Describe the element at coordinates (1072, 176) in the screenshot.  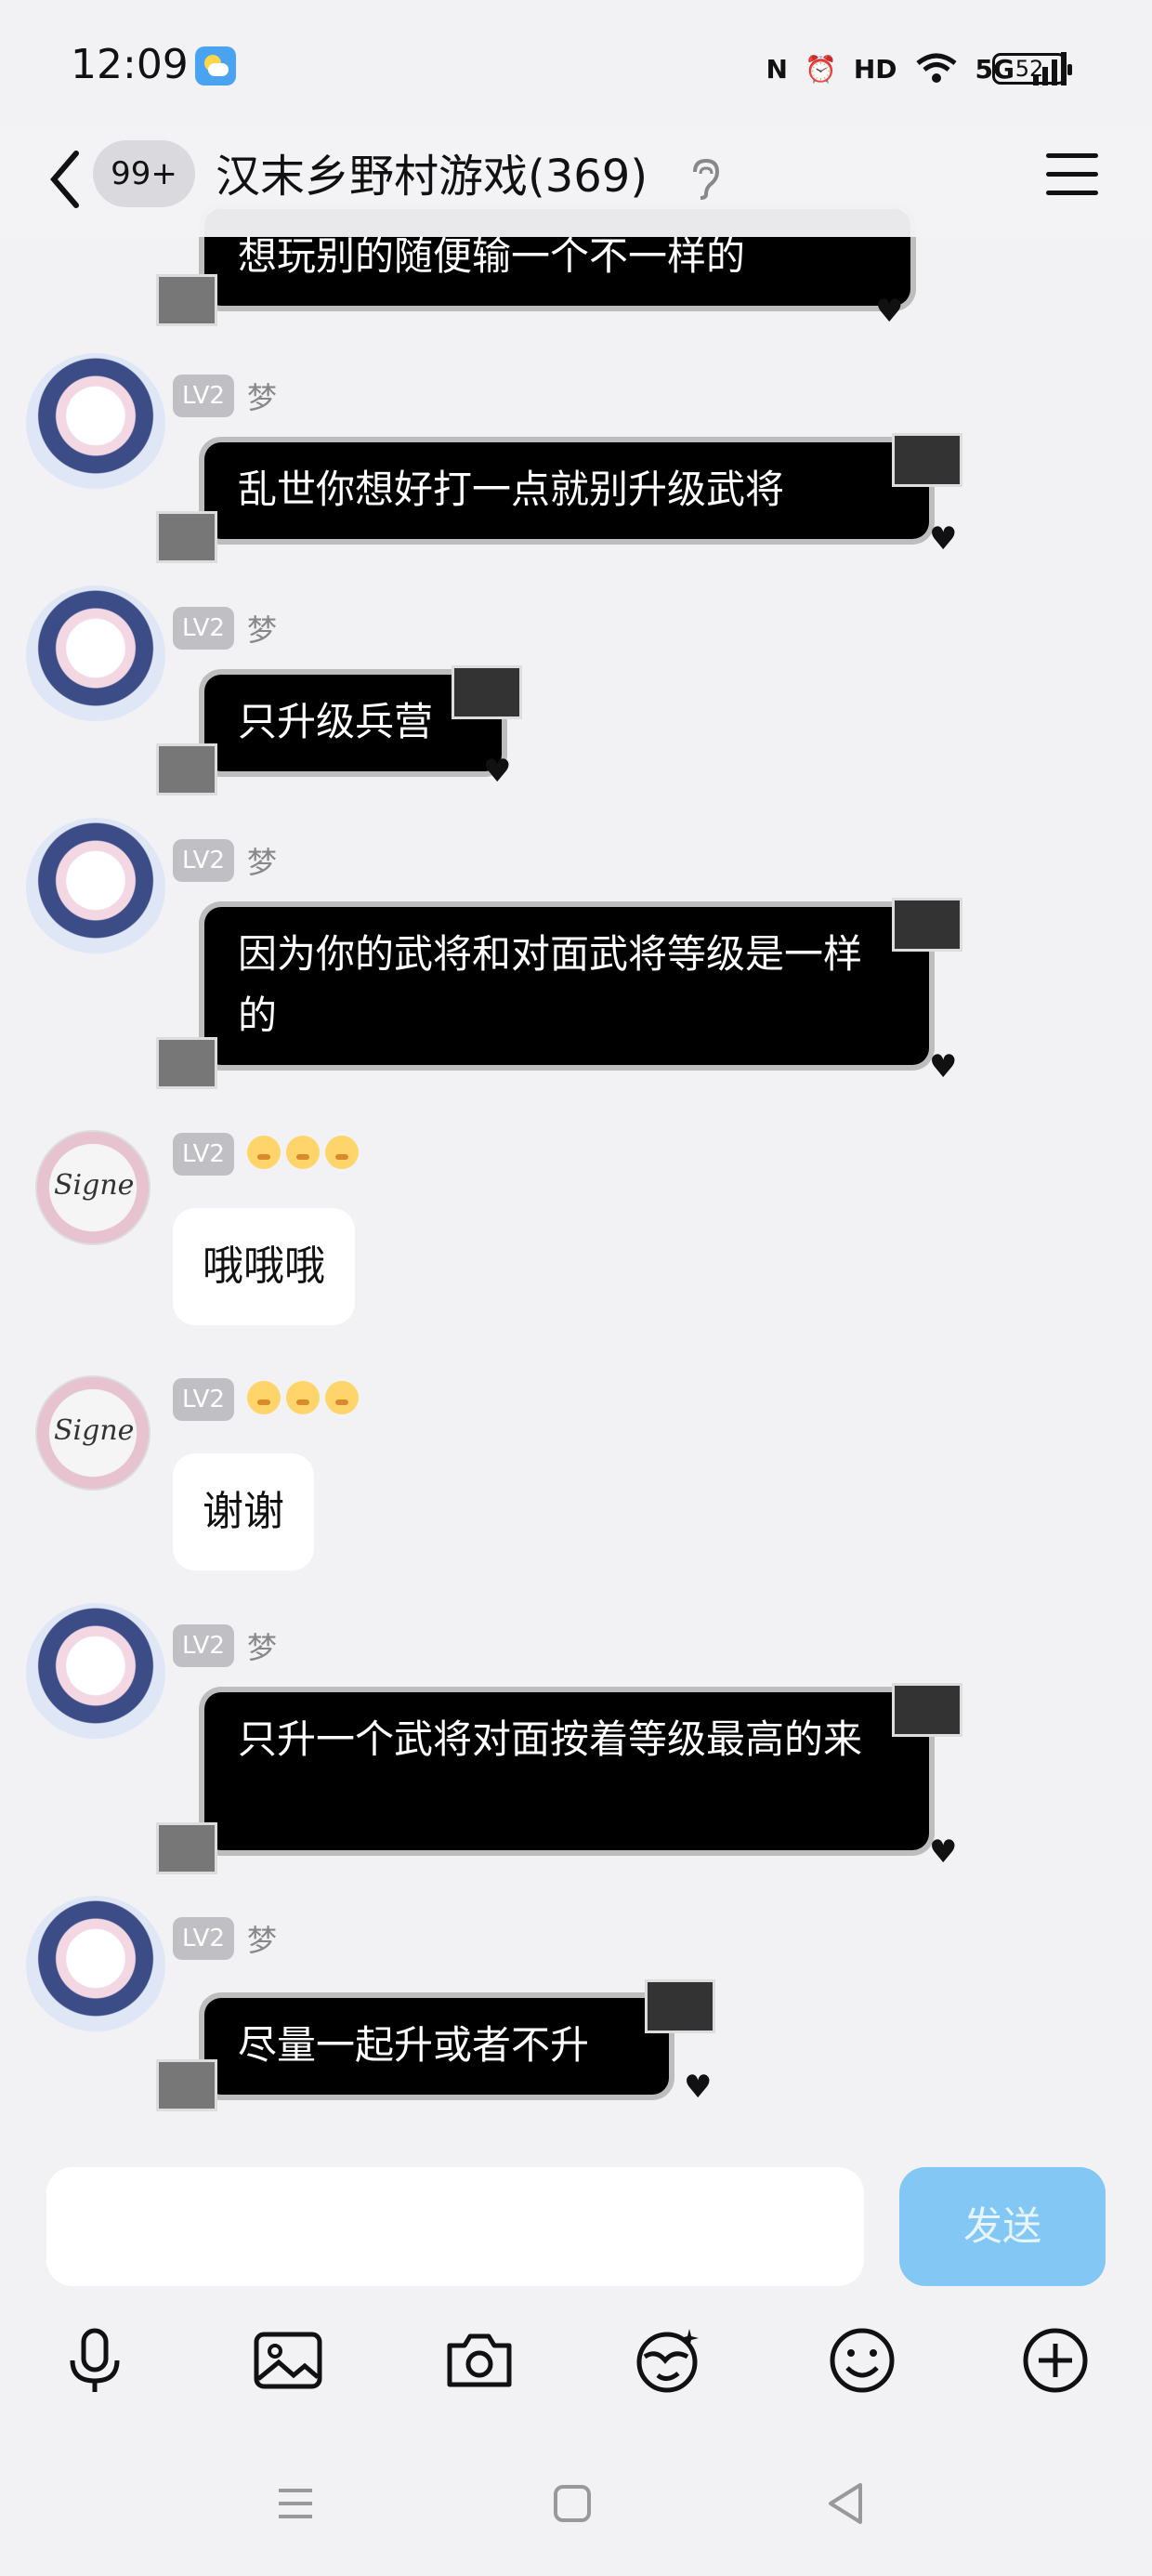
I see `menu-icon` at that location.